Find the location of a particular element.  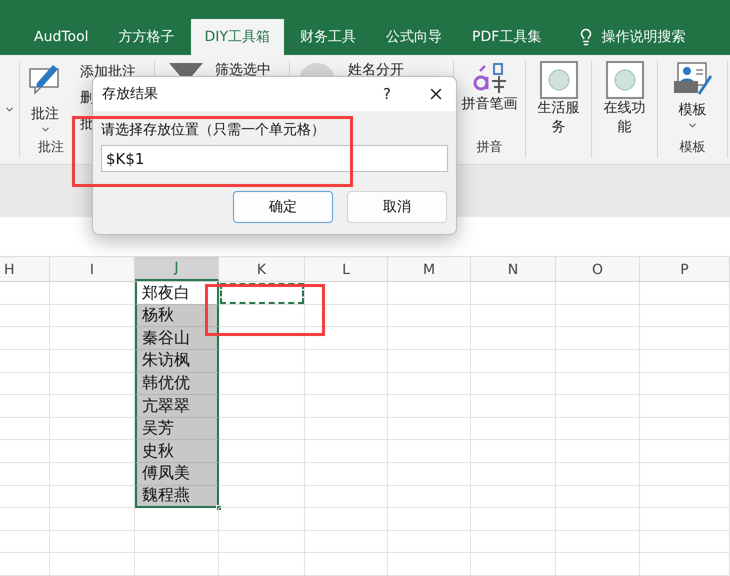

ribbon-tab: PDF工具集 is located at coordinates (507, 37).